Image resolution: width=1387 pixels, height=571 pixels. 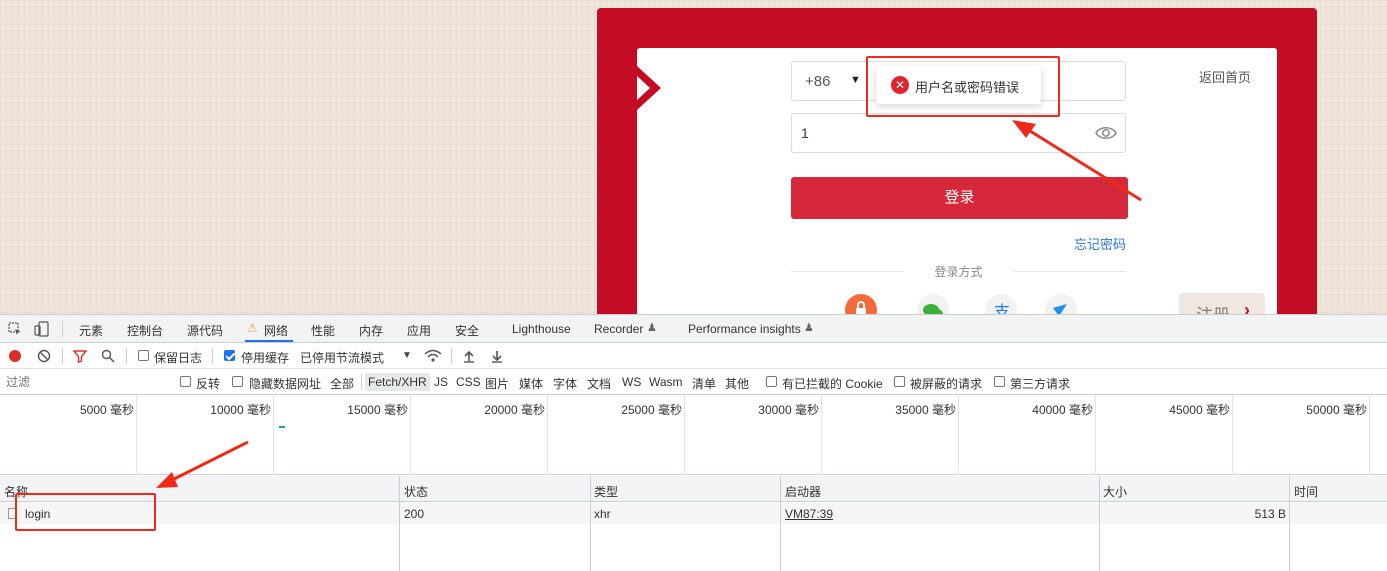 I want to click on filter-type-ws: WS, so click(x=631, y=382).